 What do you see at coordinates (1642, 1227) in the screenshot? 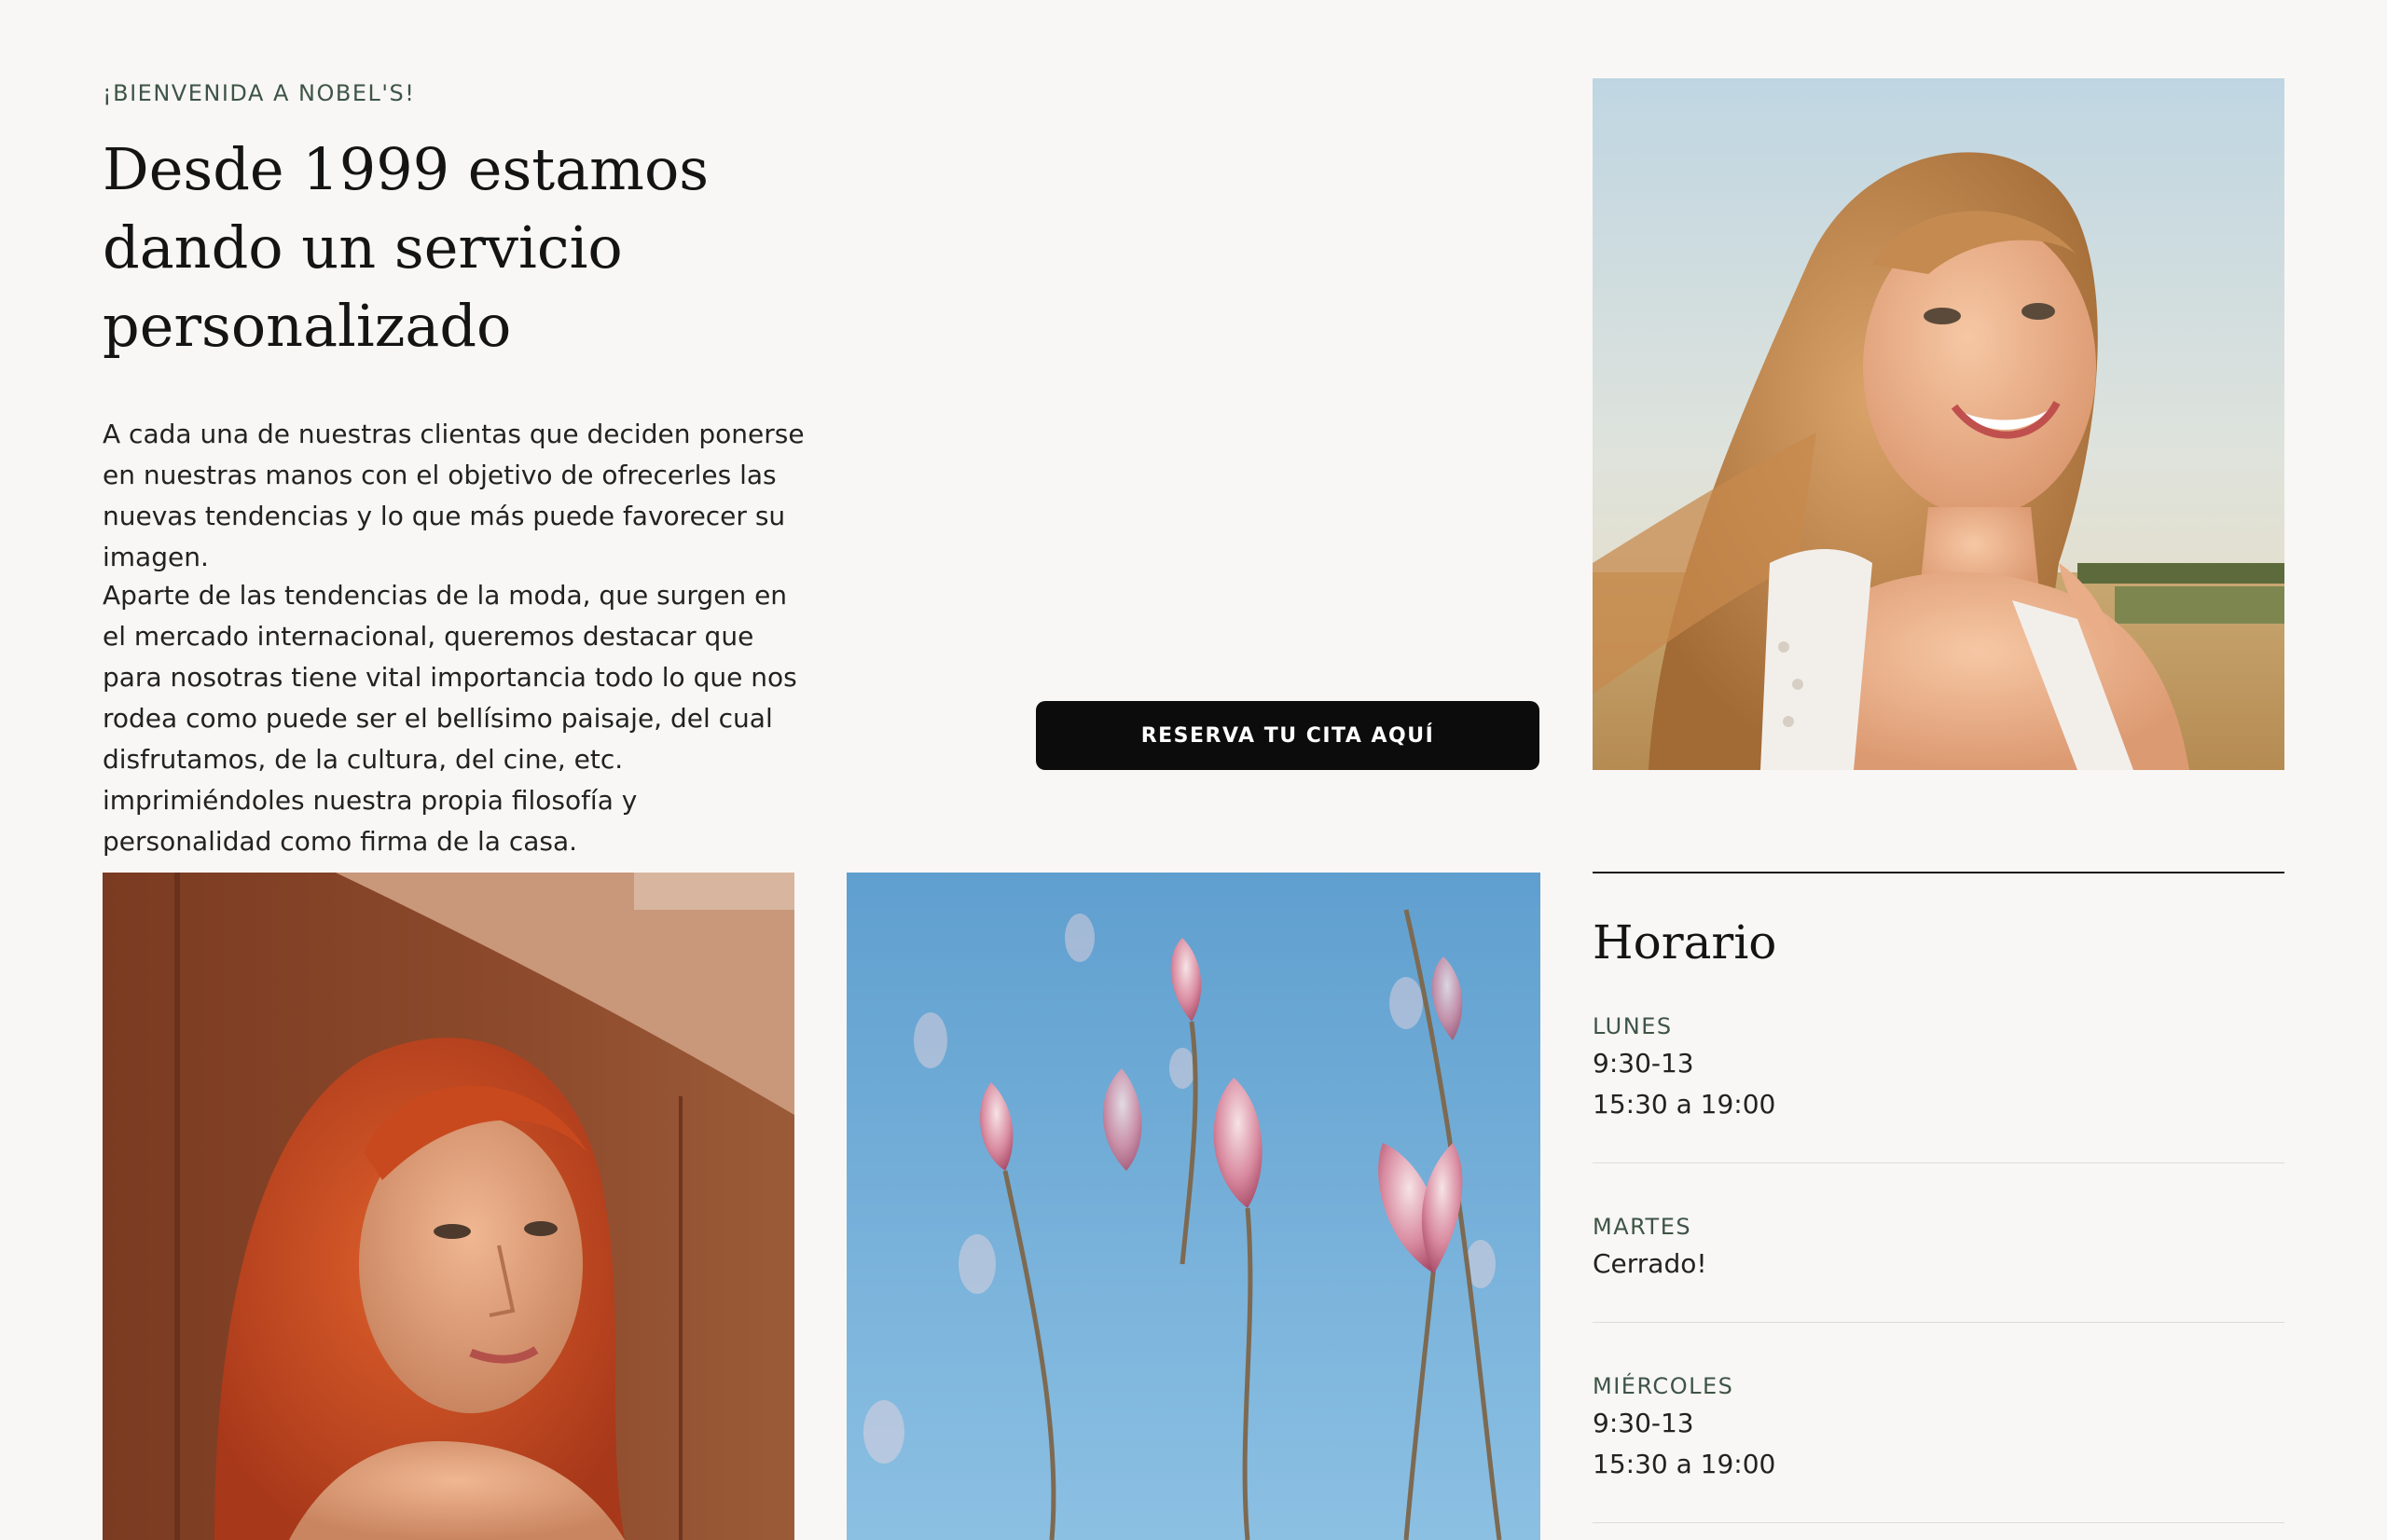
I see `day-name: MARTES` at bounding box center [1642, 1227].